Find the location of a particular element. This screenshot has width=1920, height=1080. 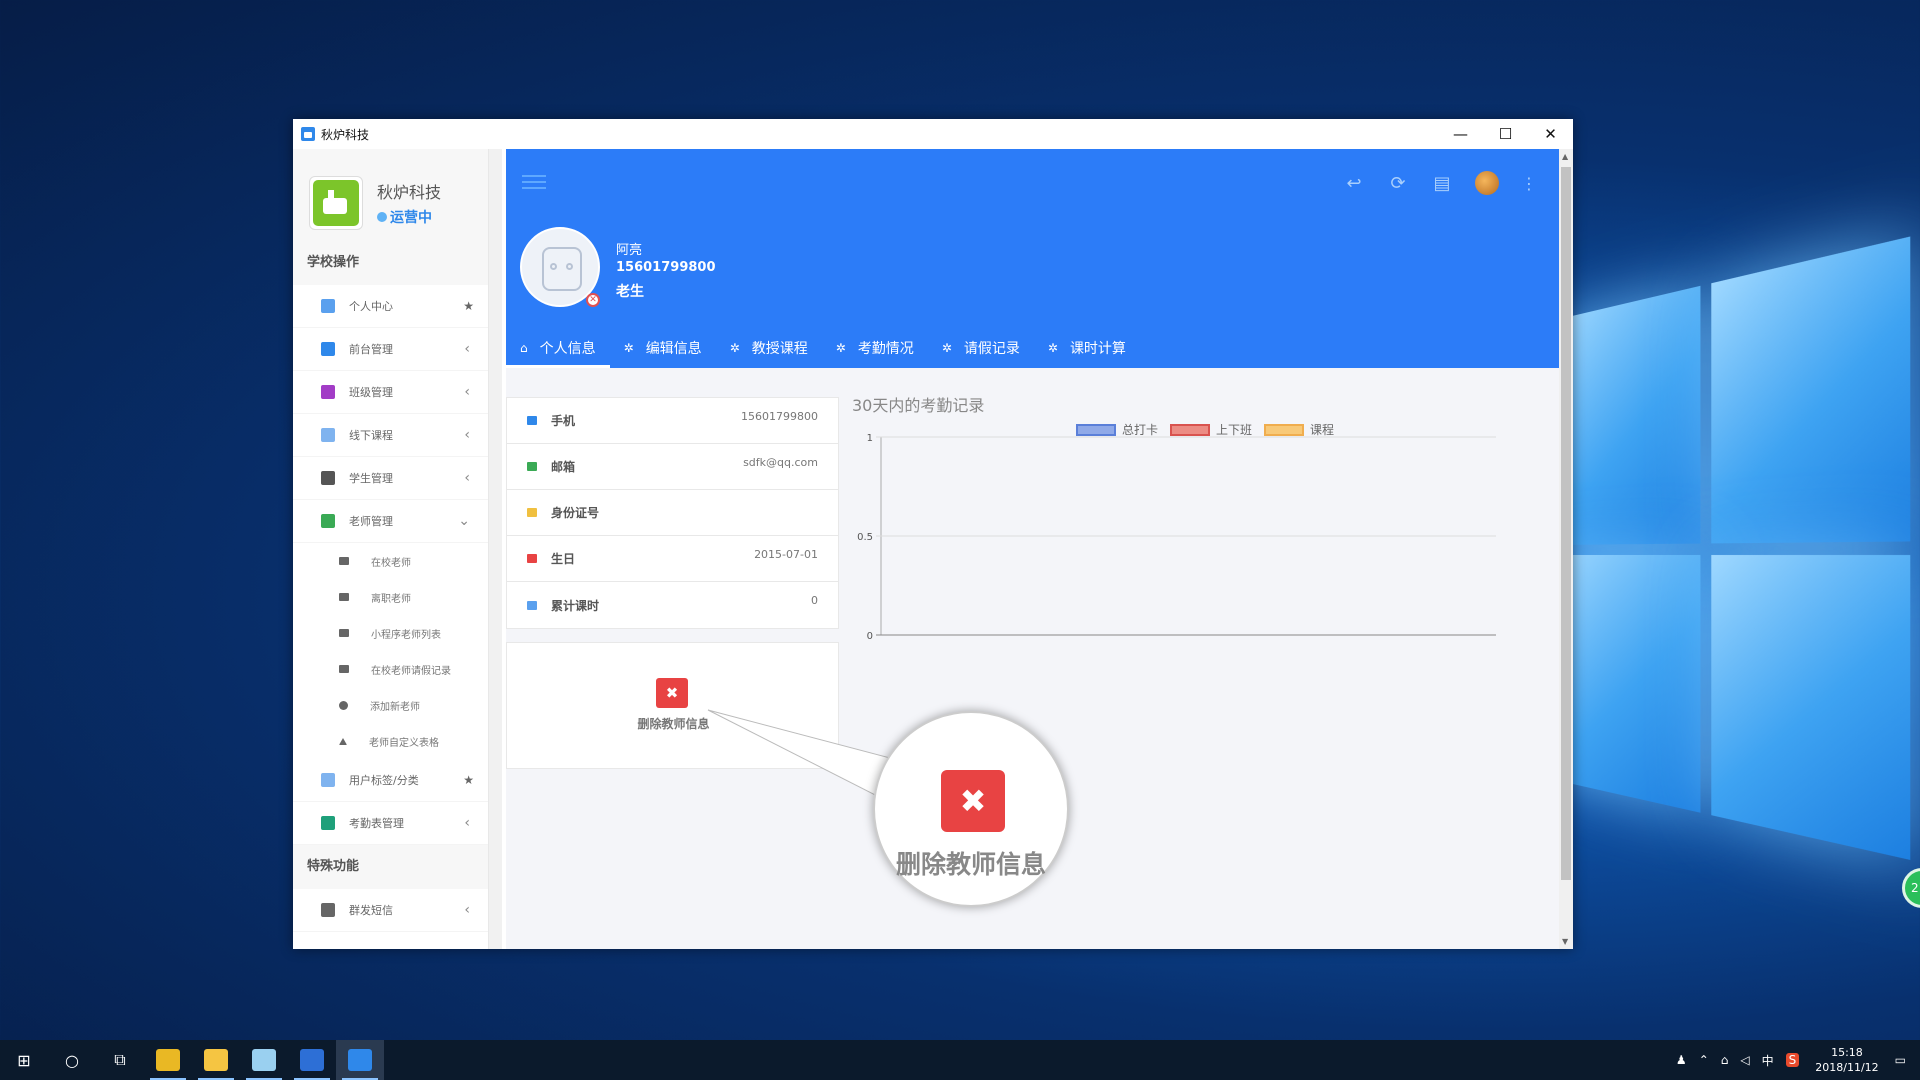

zoom-pointer is located at coordinates (806, 755).